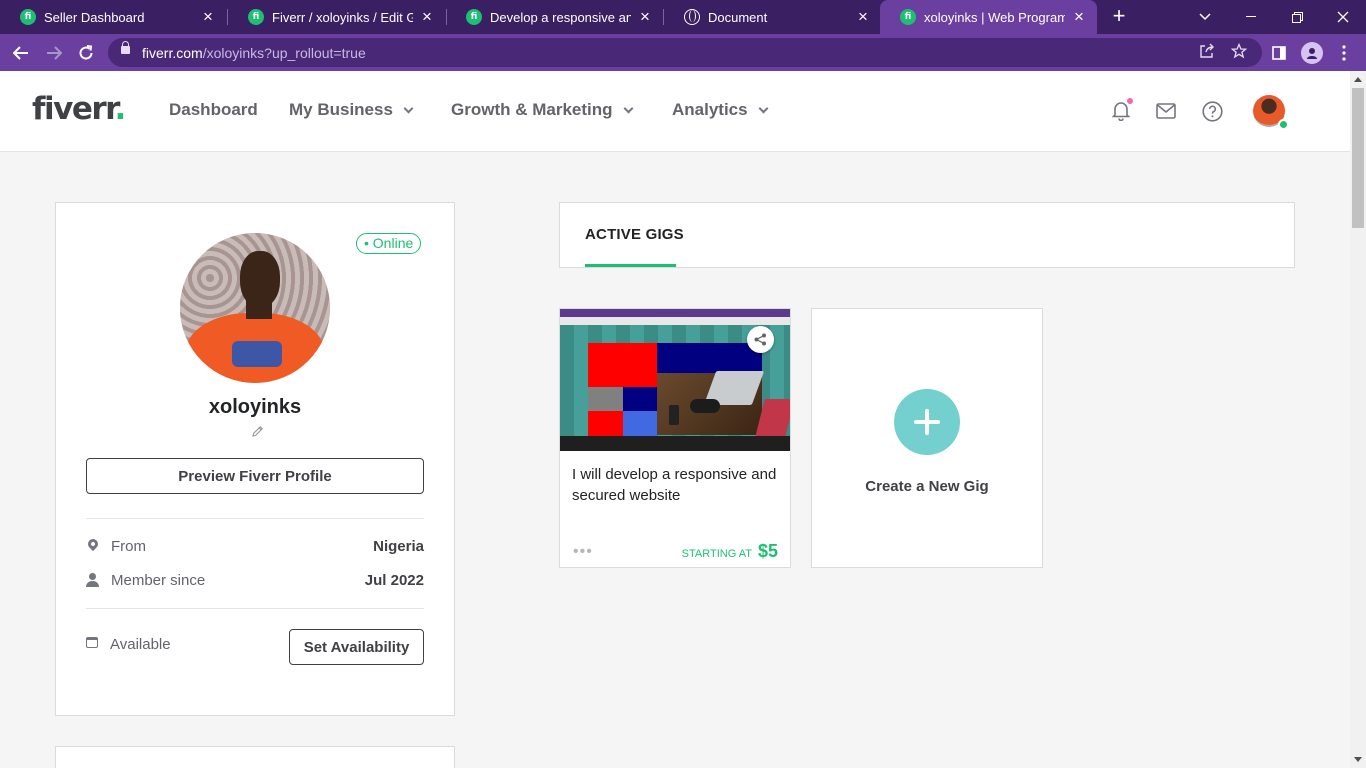 Image resolution: width=1366 pixels, height=768 pixels. I want to click on window-close-button, so click(1343, 17).